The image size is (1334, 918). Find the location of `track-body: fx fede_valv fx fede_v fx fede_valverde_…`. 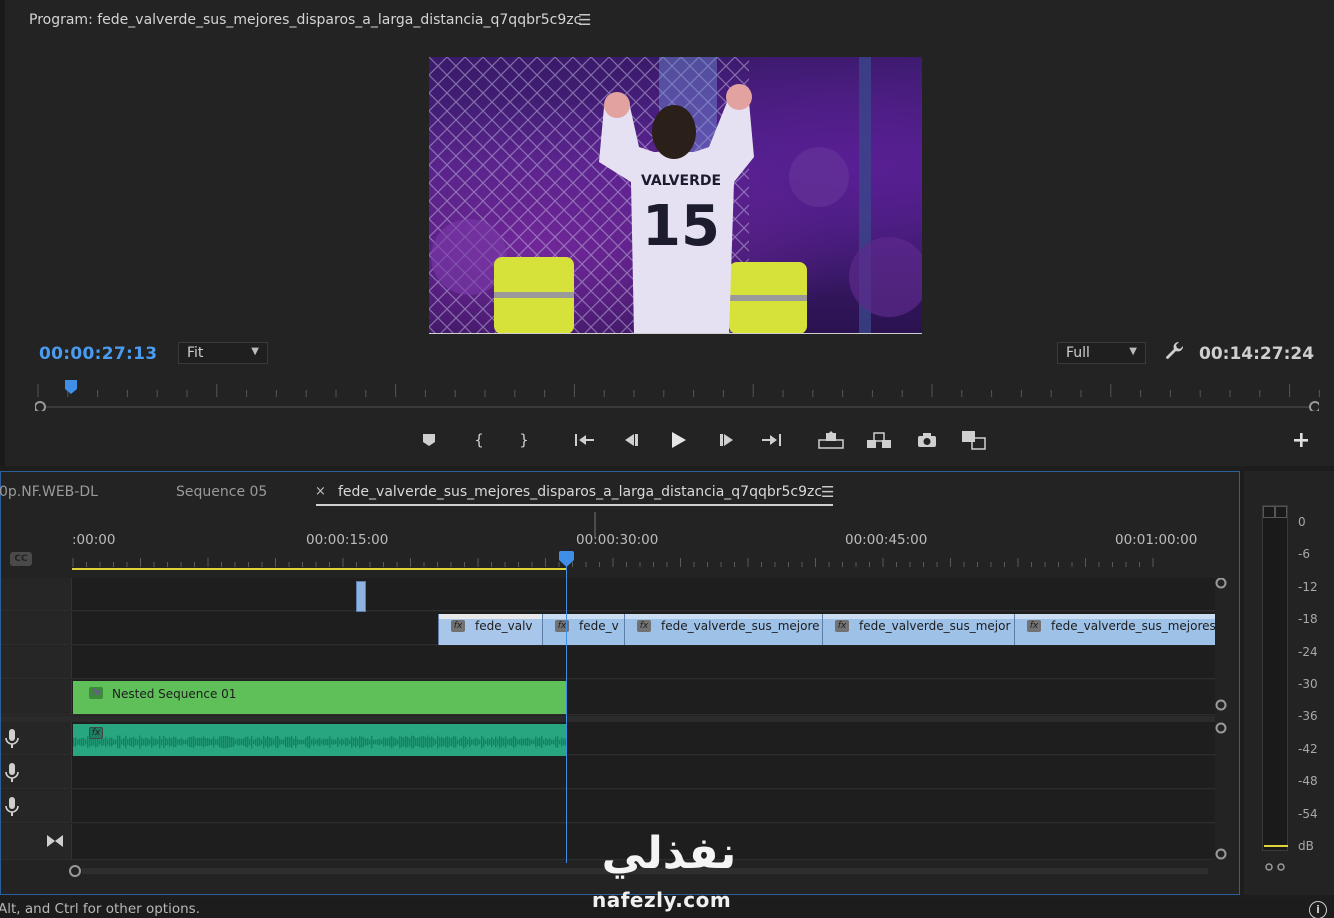

track-body: fx fede_valv fx fede_v fx fede_valverde_… is located at coordinates (643, 628).